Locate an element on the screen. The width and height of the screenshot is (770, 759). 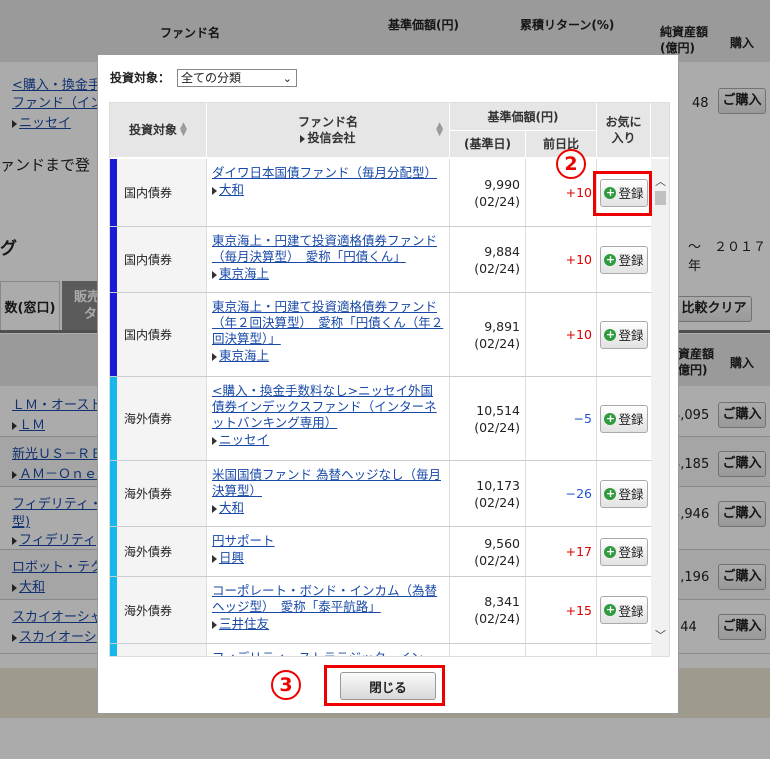
category-select: 全ての分類 ⌄ is located at coordinates (237, 78).